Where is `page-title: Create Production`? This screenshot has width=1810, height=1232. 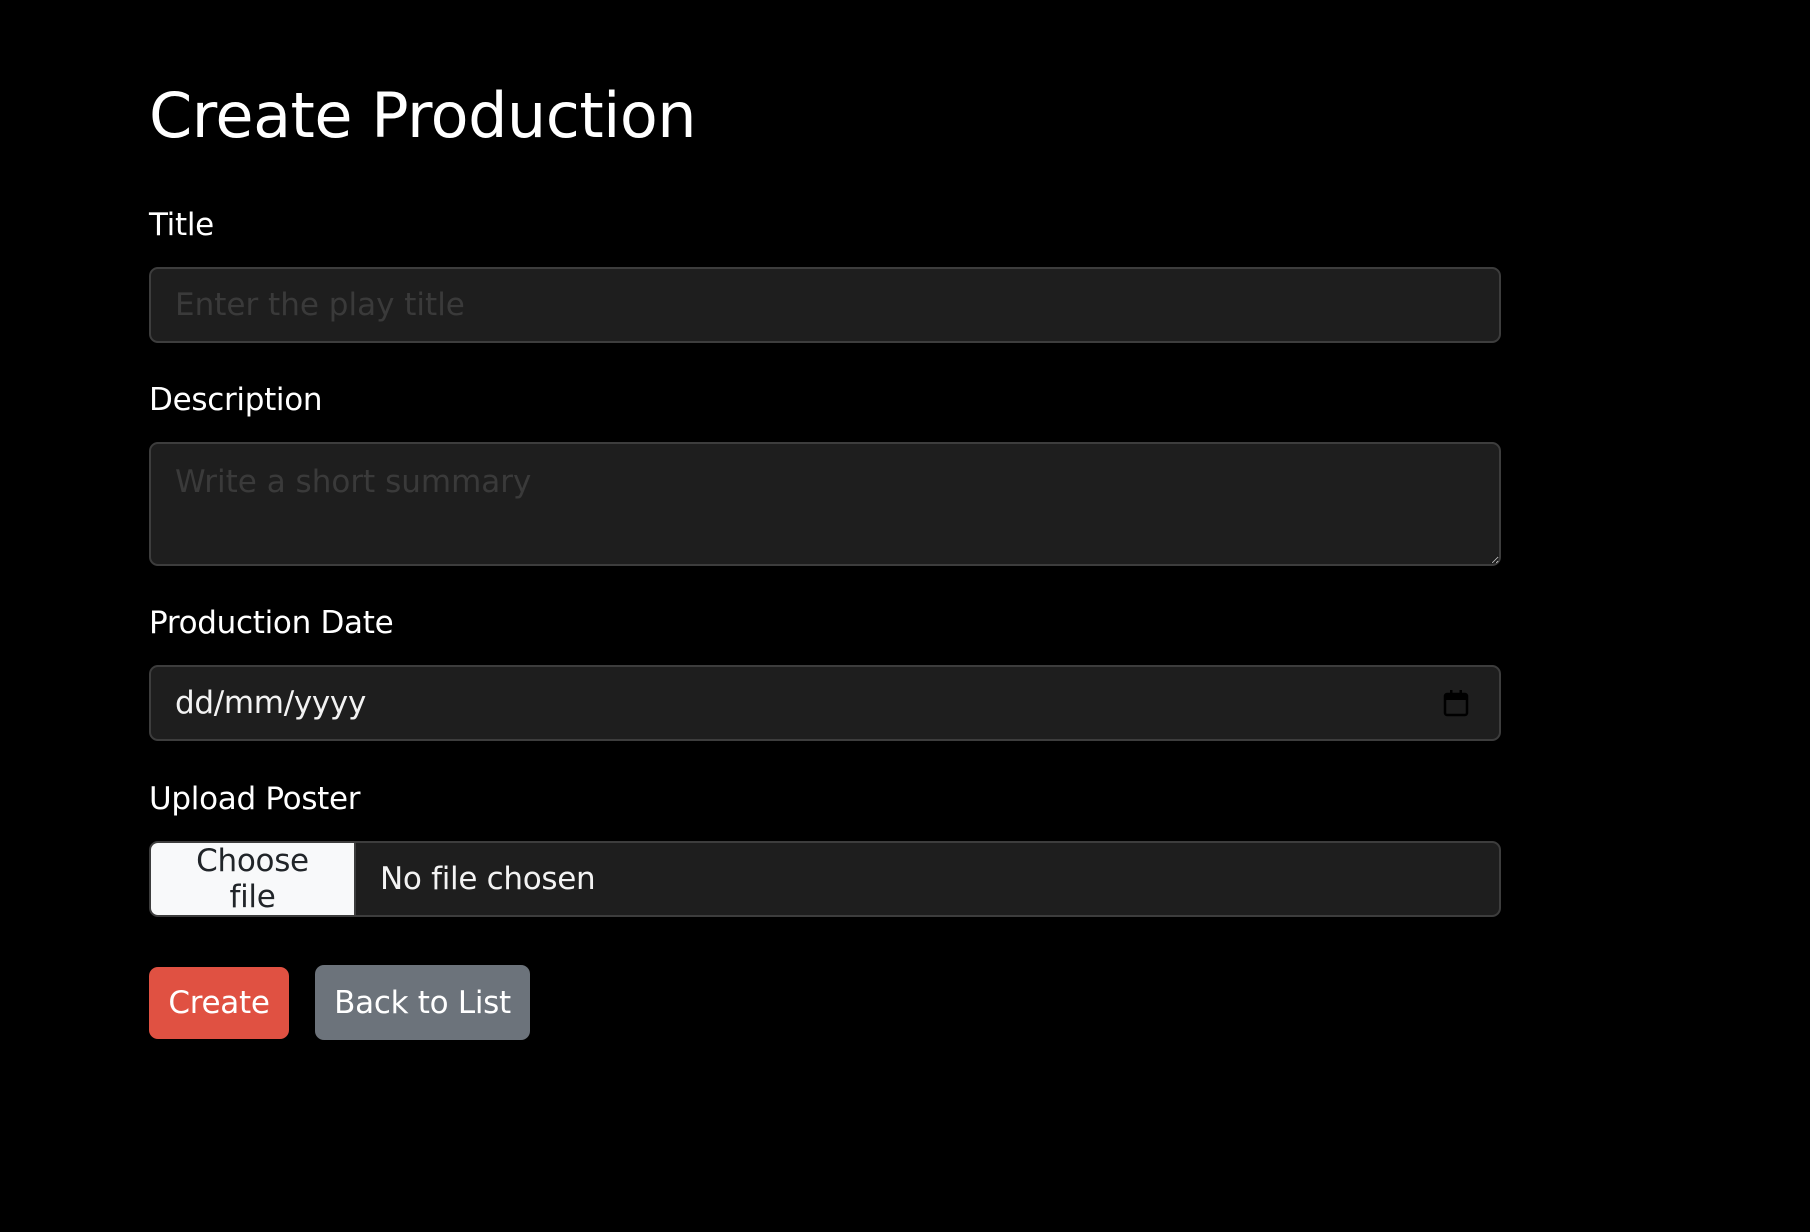
page-title: Create Production is located at coordinates (423, 115).